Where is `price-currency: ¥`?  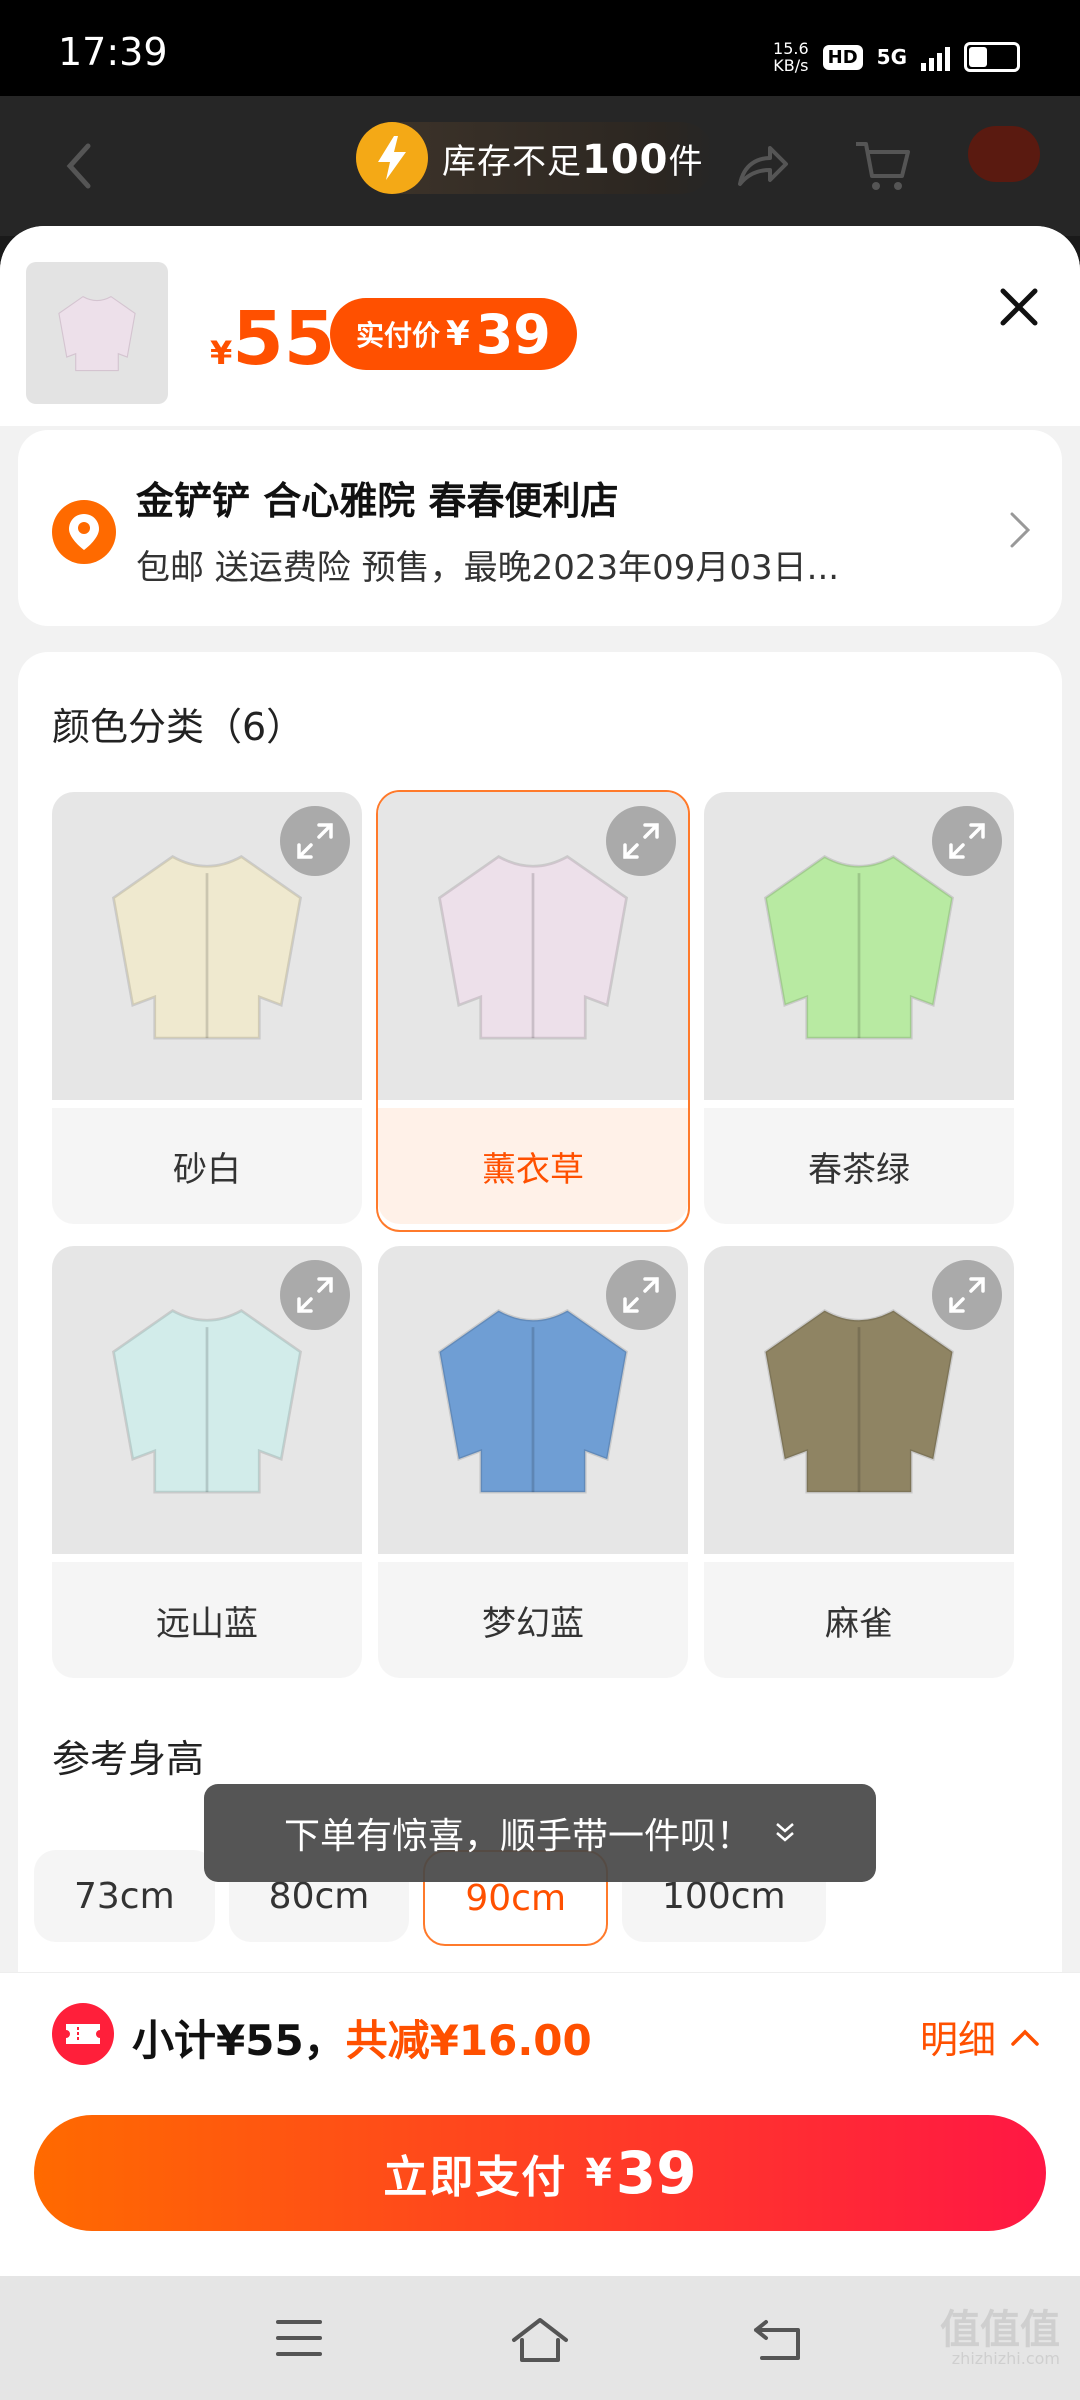 price-currency: ¥ is located at coordinates (221, 353).